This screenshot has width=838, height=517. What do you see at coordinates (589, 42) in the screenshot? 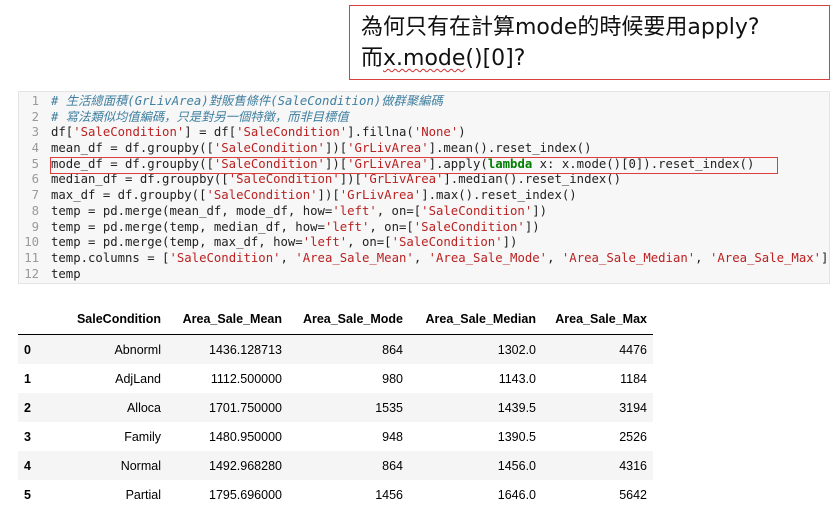
I see `question-callout: 為何只有在計算mode的時候要用apply? 而x.mode()[0]?` at bounding box center [589, 42].